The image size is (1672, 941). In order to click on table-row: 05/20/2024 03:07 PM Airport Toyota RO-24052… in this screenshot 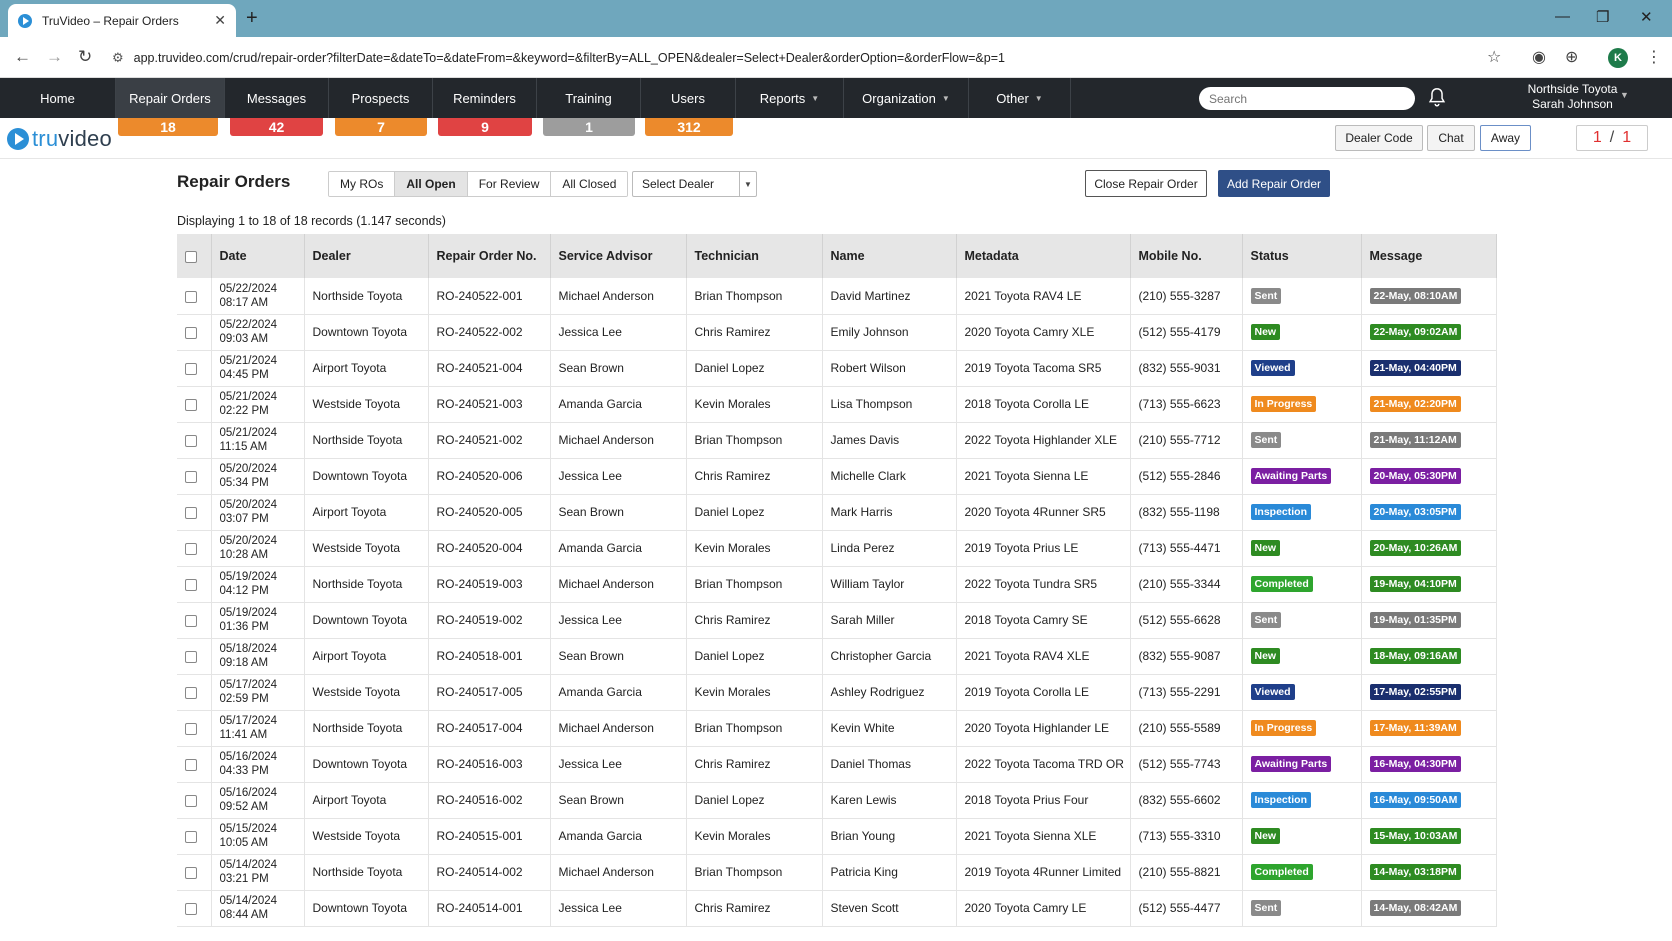, I will do `click(837, 512)`.